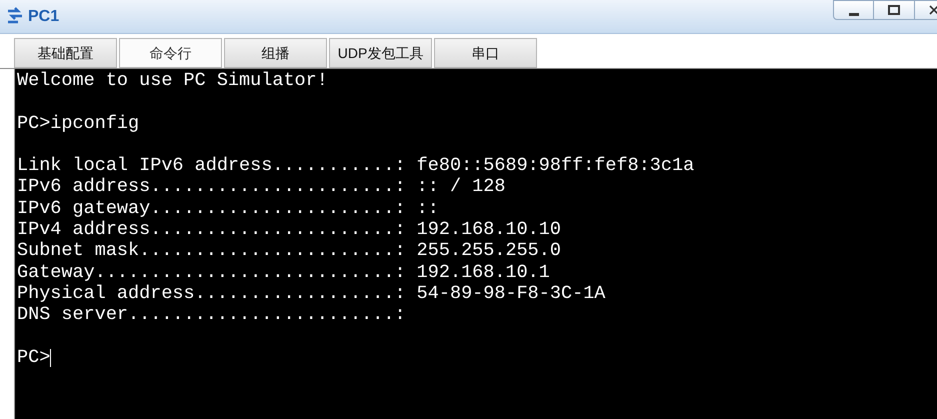 The height and width of the screenshot is (419, 937). What do you see at coordinates (275, 53) in the screenshot?
I see `tab: 组播` at bounding box center [275, 53].